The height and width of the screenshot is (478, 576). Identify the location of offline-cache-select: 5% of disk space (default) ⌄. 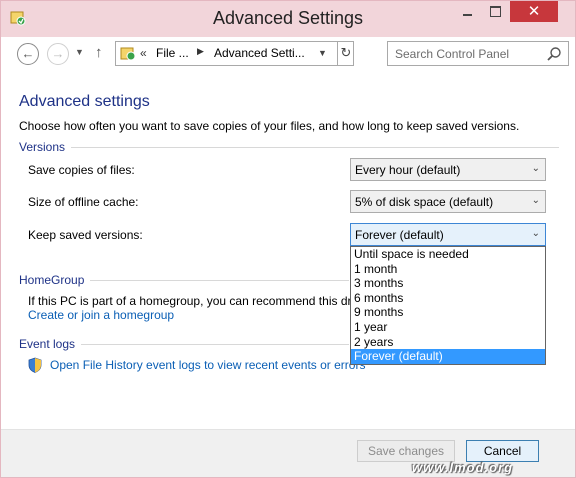
(448, 201).